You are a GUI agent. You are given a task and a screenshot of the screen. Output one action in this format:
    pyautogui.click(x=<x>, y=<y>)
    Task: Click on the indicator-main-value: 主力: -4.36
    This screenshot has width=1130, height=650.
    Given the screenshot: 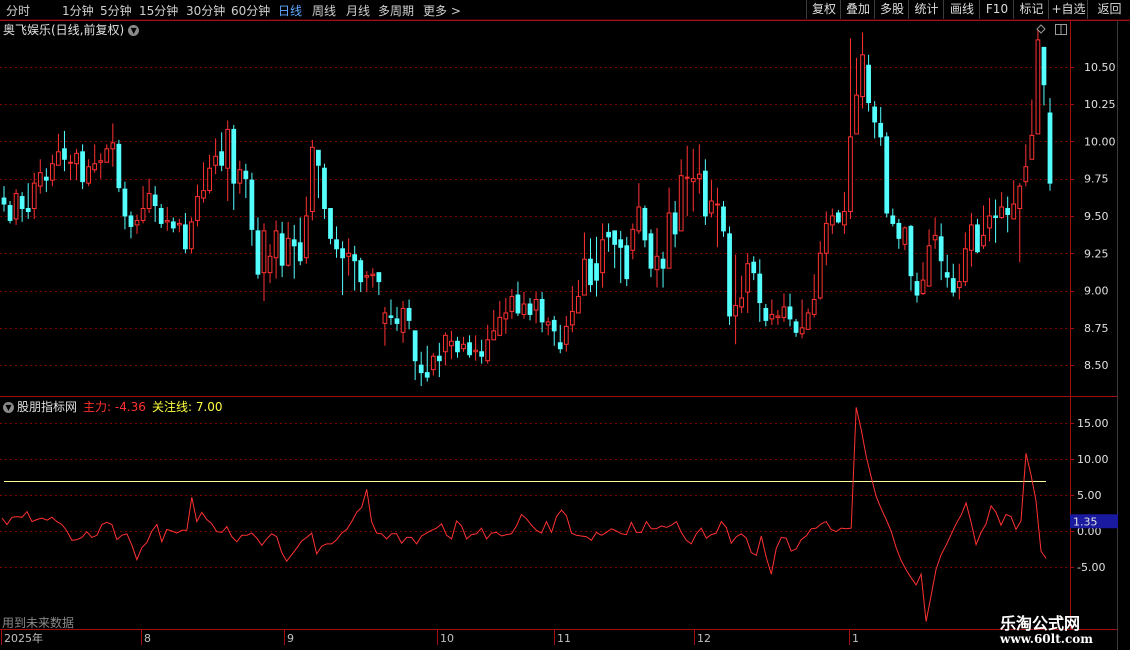 What is the action you would take?
    pyautogui.click(x=114, y=407)
    